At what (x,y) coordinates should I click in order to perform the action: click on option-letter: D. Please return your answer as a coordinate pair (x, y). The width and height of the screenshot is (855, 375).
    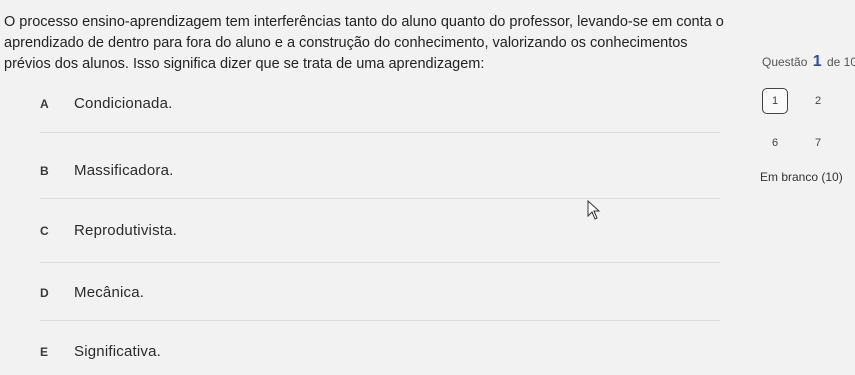
    Looking at the image, I should click on (44, 292).